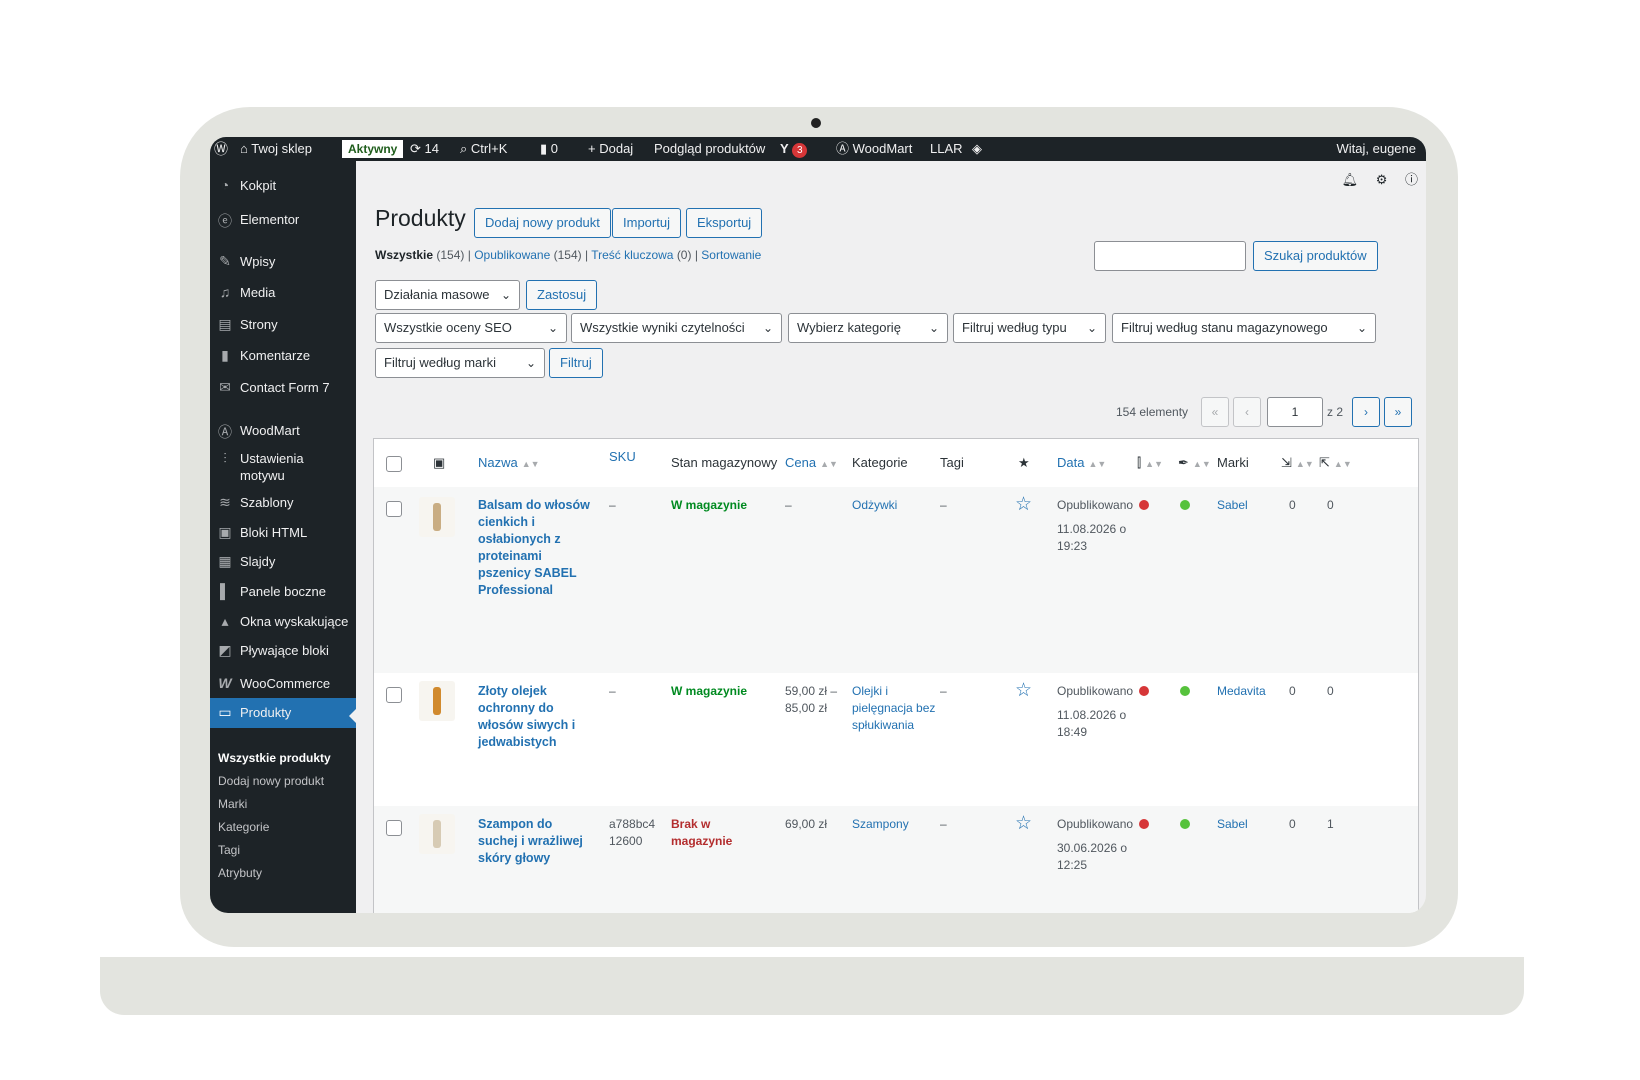 The width and height of the screenshot is (1640, 1080). I want to click on submenu-categories: Kategorie, so click(243, 827).